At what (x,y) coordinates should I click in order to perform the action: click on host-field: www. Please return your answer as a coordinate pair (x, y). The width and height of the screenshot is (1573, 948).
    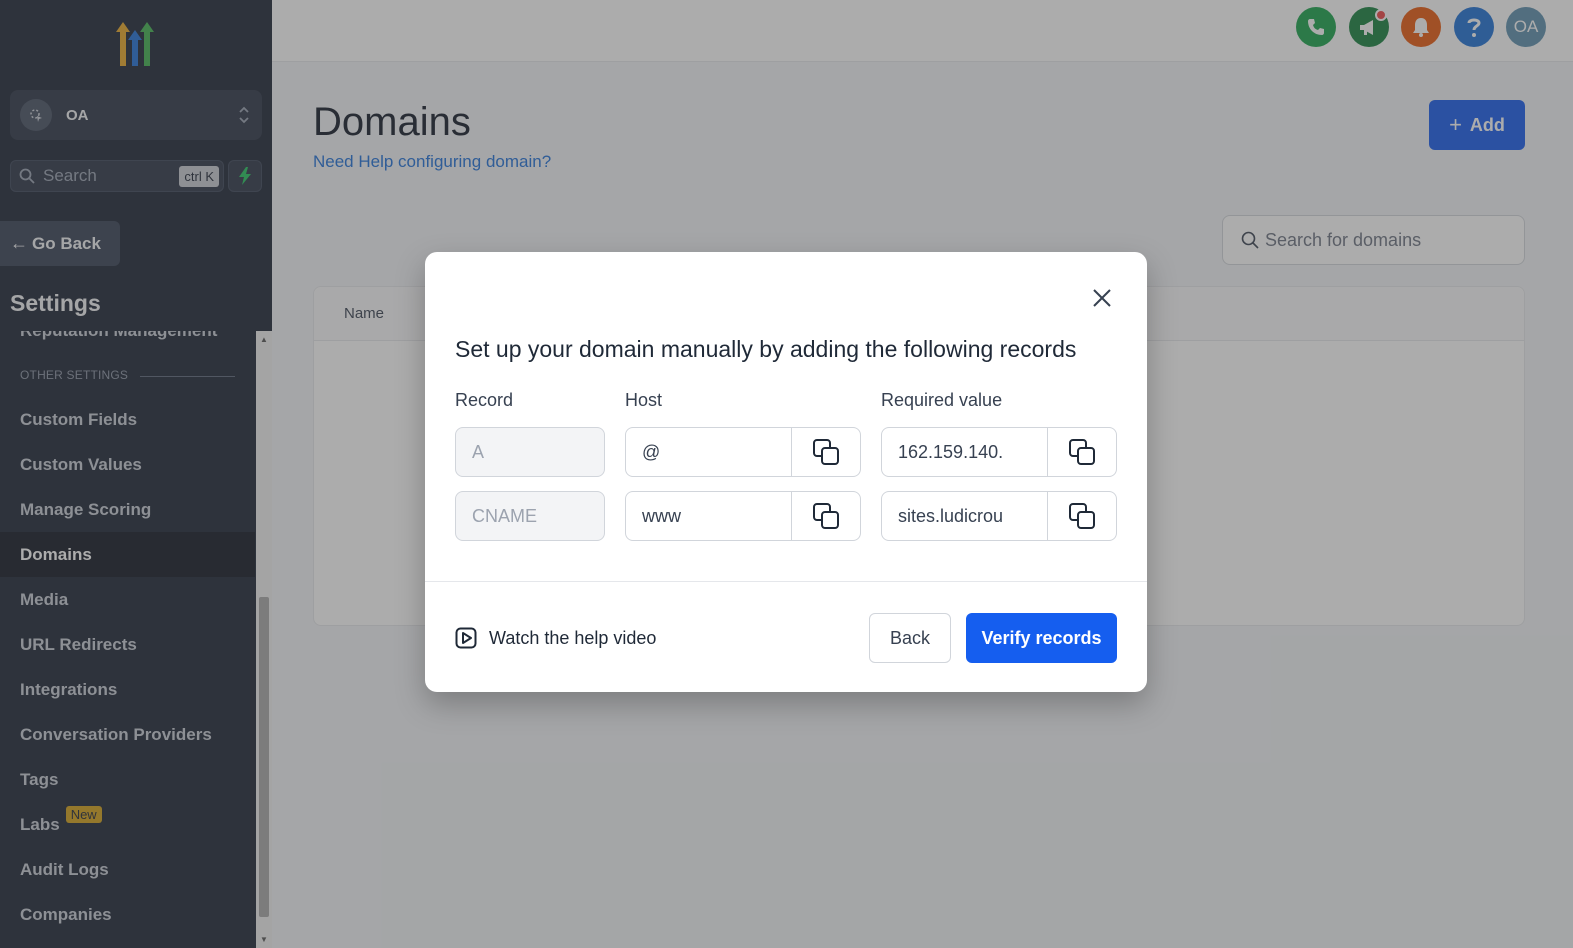
    Looking at the image, I should click on (743, 516).